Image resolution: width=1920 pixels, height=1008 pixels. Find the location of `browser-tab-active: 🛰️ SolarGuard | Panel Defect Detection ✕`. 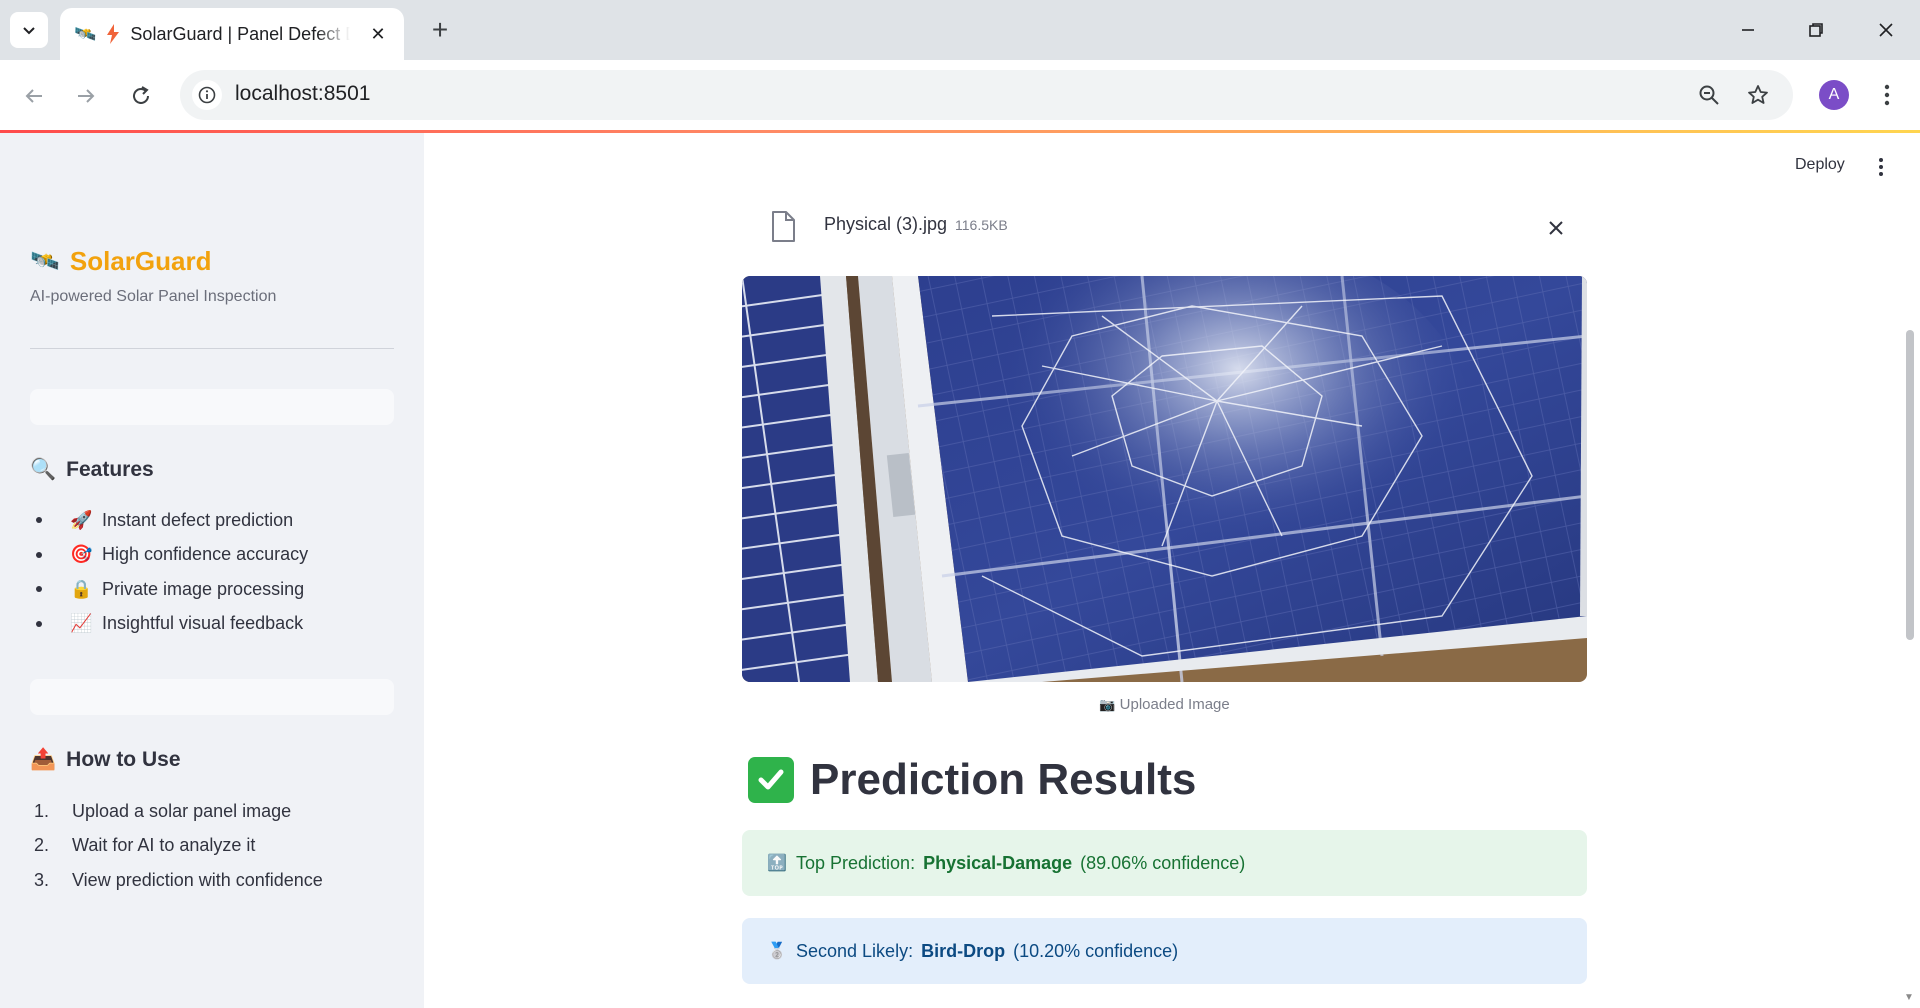

browser-tab-active: 🛰️ SolarGuard | Panel Defect Detection ✕ is located at coordinates (232, 34).